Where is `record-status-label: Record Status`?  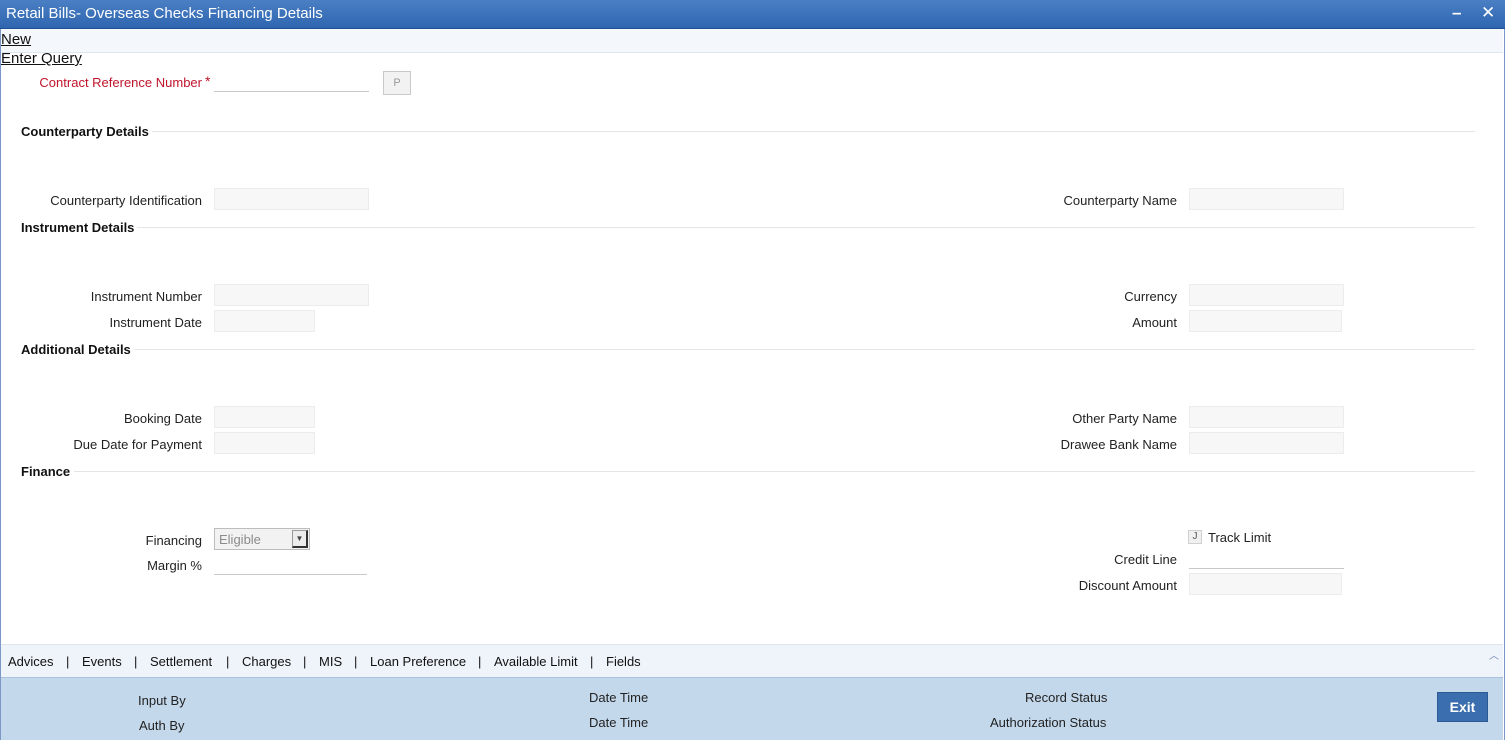 record-status-label: Record Status is located at coordinates (1066, 697).